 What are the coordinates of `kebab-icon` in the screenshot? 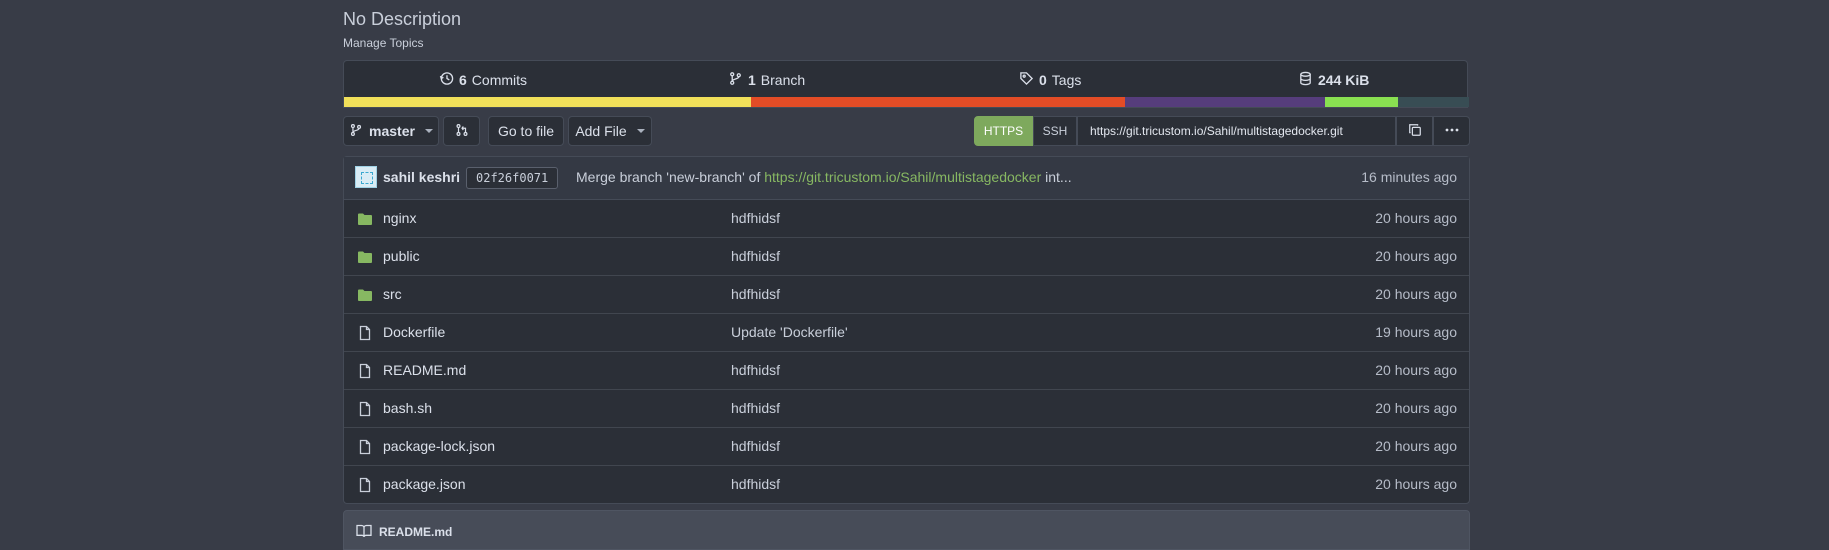 It's located at (1452, 131).